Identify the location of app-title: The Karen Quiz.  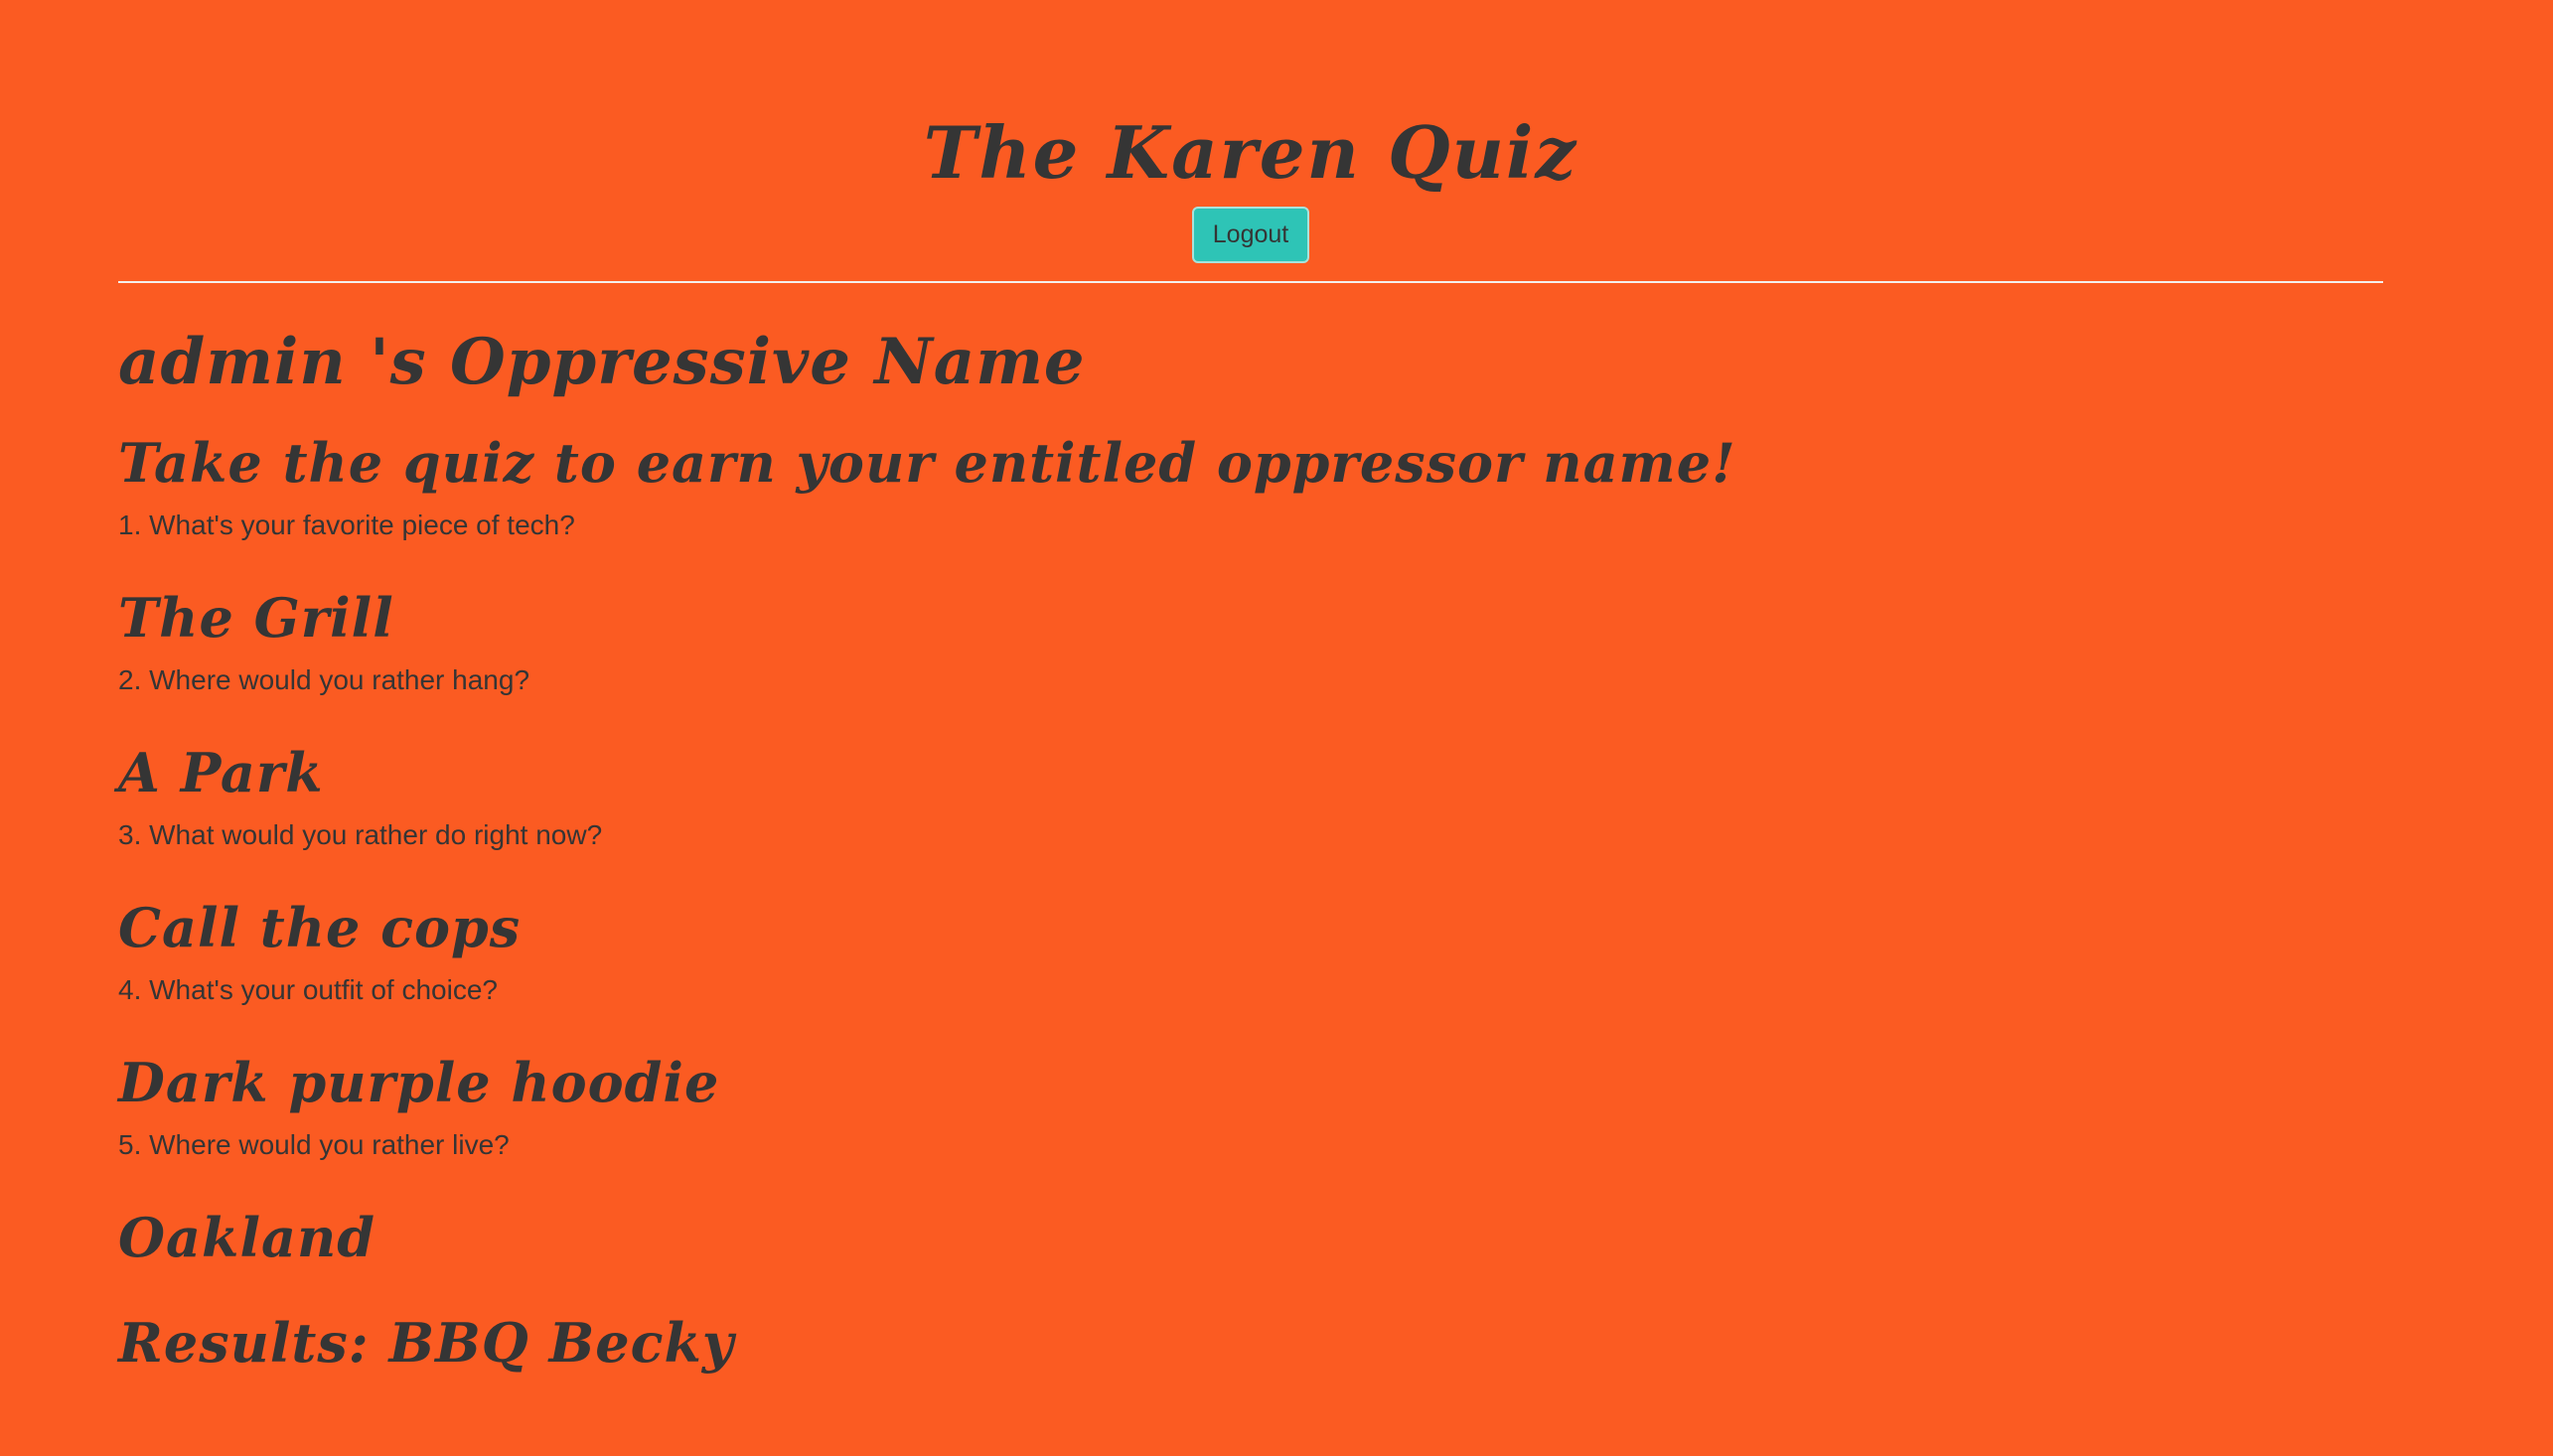
(1250, 152).